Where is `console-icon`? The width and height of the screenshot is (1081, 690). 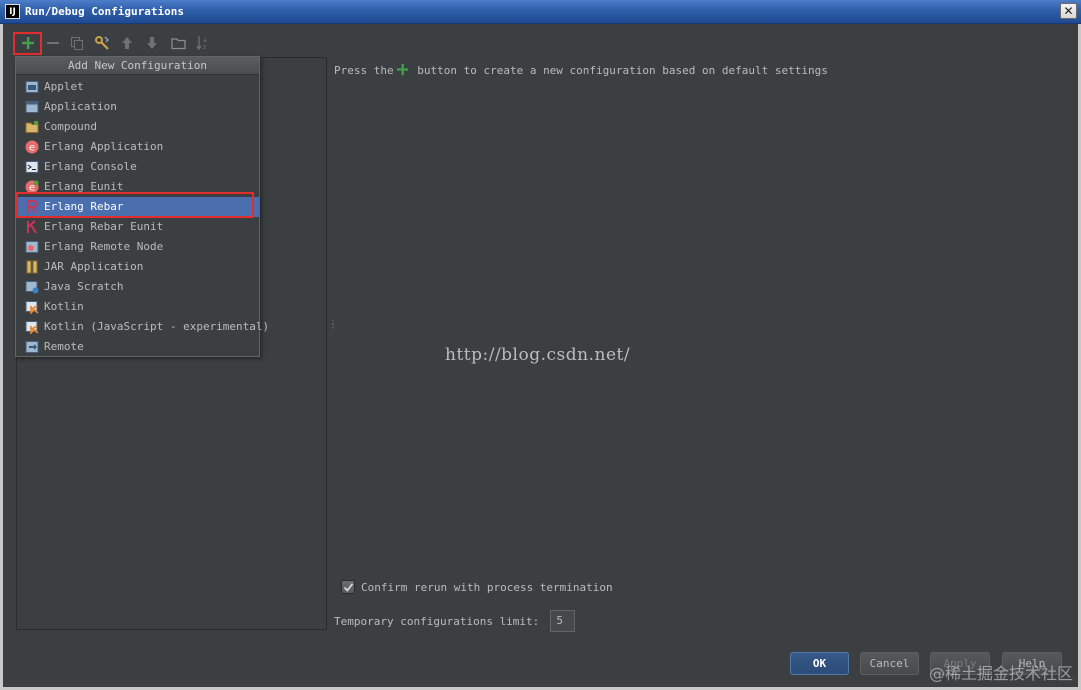
console-icon is located at coordinates (32, 167).